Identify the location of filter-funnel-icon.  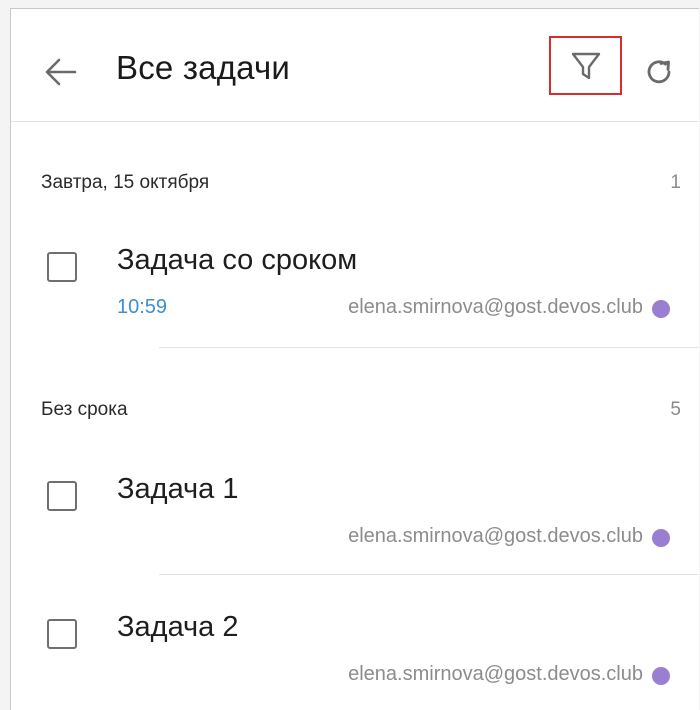
(585, 65).